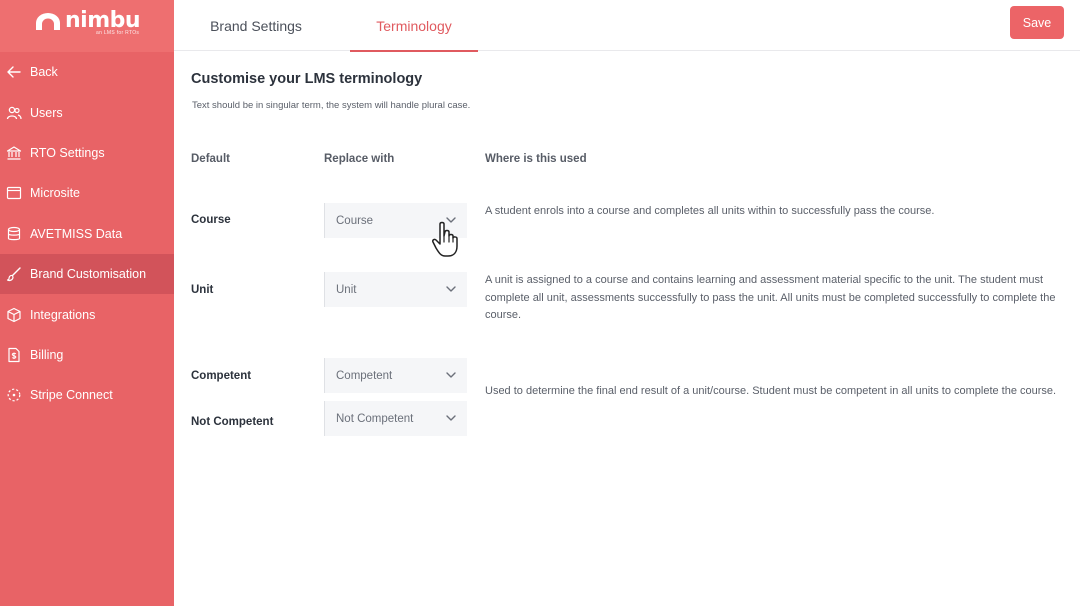 The height and width of the screenshot is (606, 1080). What do you see at coordinates (87, 112) in the screenshot?
I see `sidebar-item-users: Users` at bounding box center [87, 112].